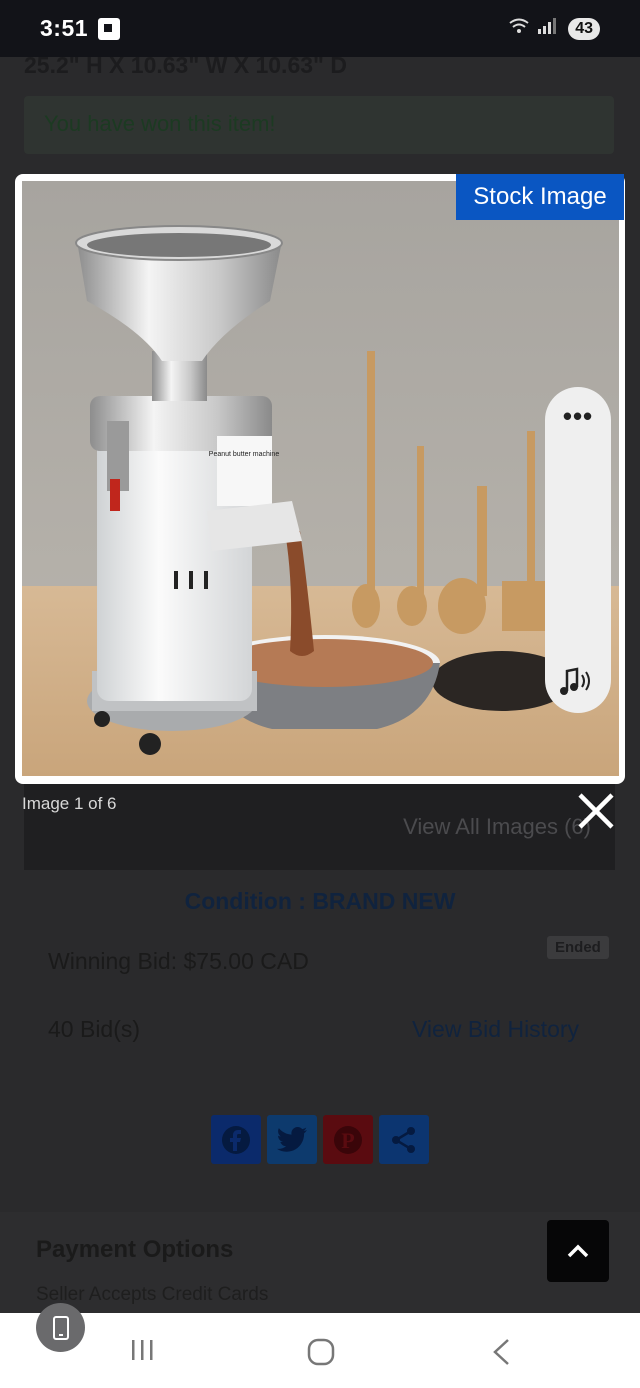 The width and height of the screenshot is (640, 1388). Describe the element at coordinates (319, 125) in the screenshot. I see `won-message-box: You have won this item!` at that location.